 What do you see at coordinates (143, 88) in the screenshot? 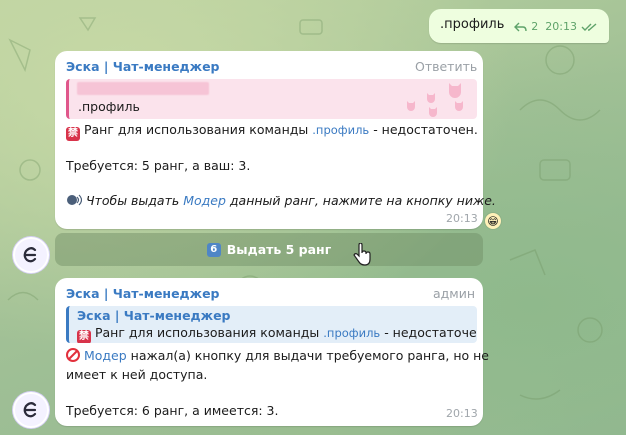
I see `hidden-sender-name` at bounding box center [143, 88].